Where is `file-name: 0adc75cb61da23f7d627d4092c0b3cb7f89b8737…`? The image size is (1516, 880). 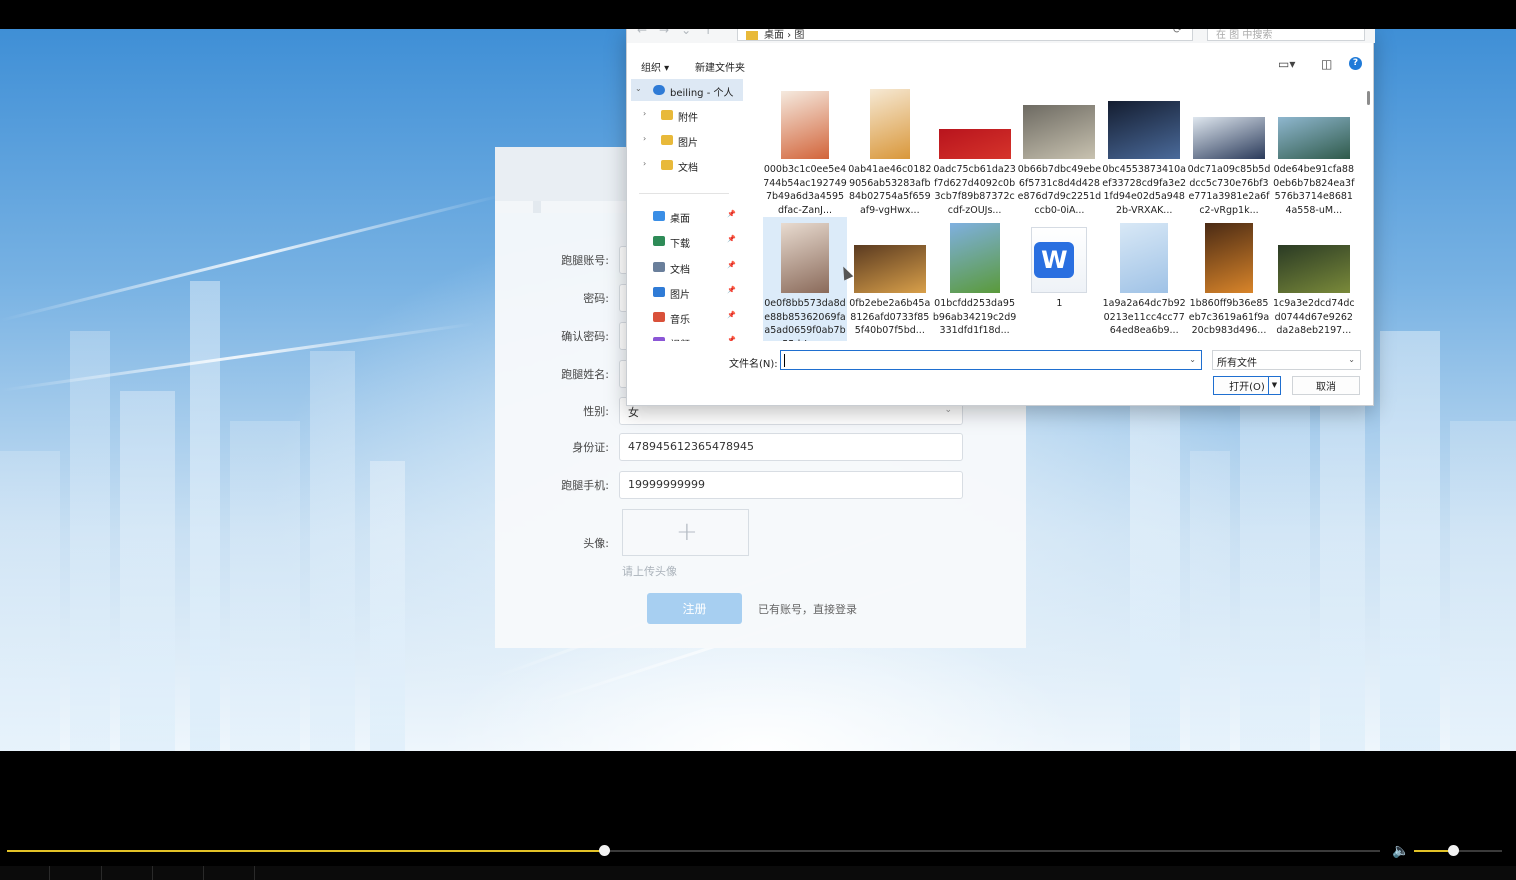 file-name: 0adc75cb61da23f7d627d4092c0b3cb7f89b8737… is located at coordinates (974, 190).